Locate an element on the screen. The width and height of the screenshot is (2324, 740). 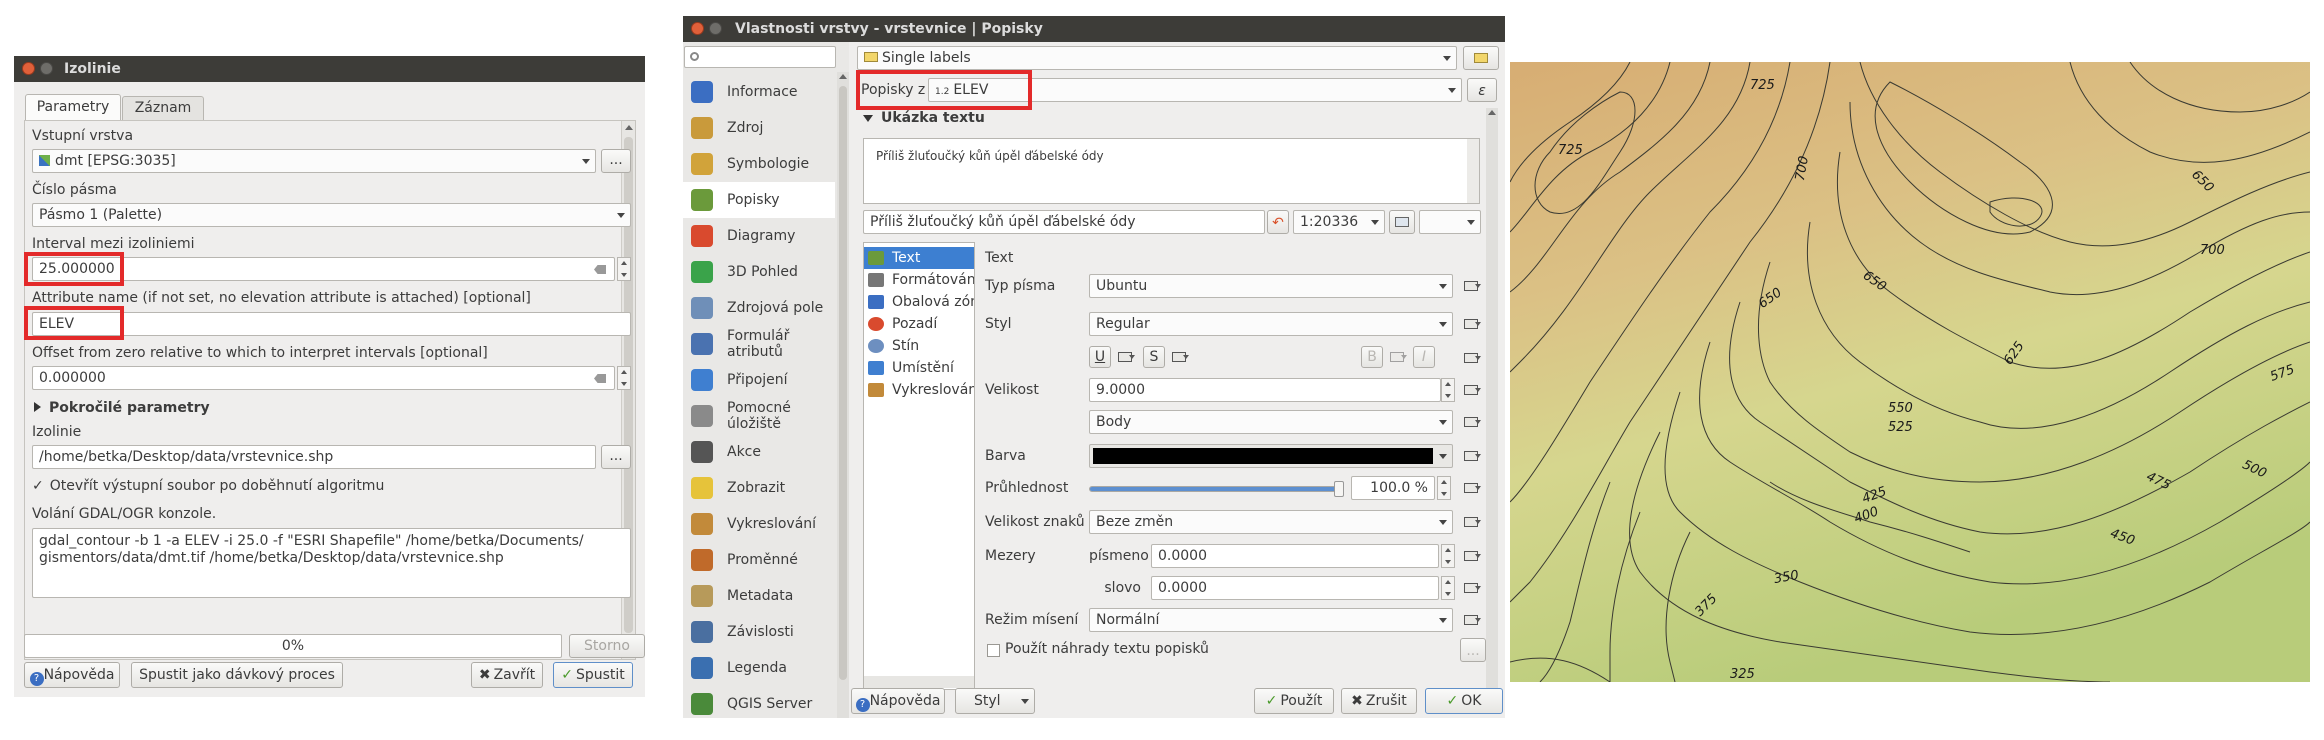
sidebar-item-0: Informace is located at coordinates (759, 92).